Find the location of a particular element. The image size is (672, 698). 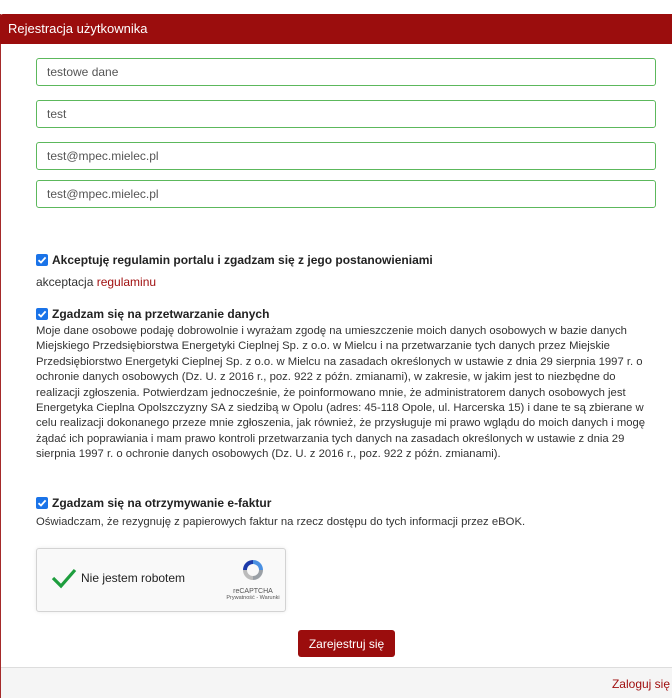

recaptcha-logo-icon is located at coordinates (253, 570).